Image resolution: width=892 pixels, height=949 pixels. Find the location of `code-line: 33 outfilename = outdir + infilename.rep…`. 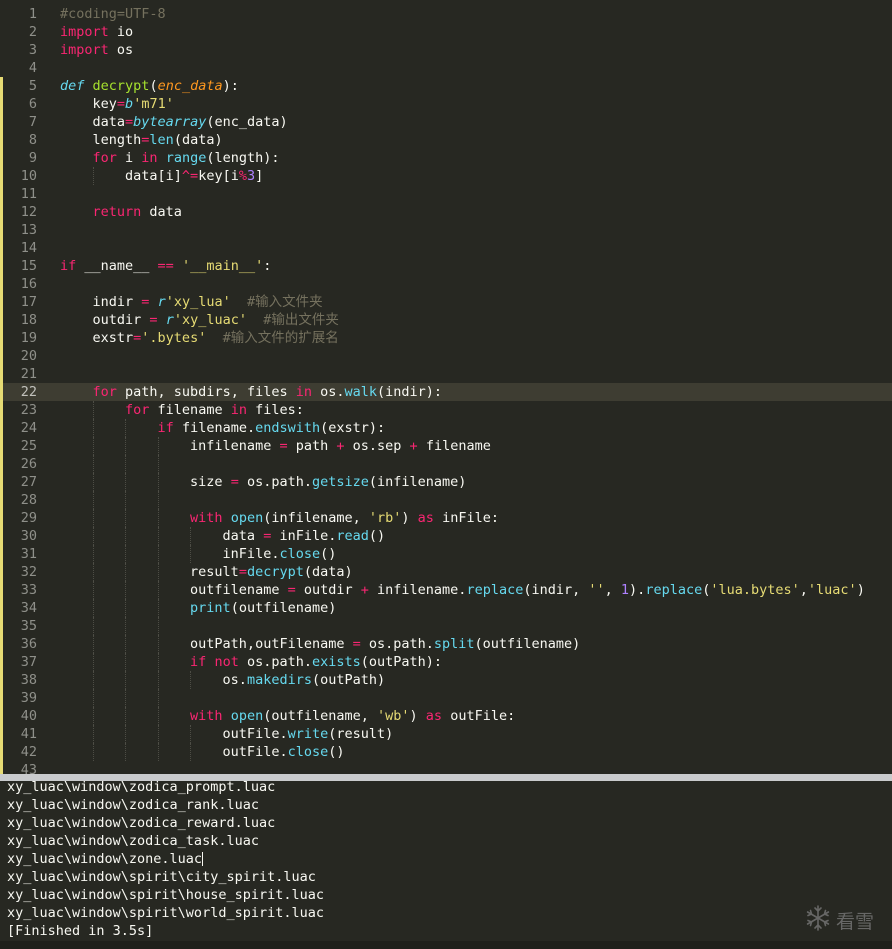

code-line: 33 outfilename = outdir + infilename.rep… is located at coordinates (446, 590).